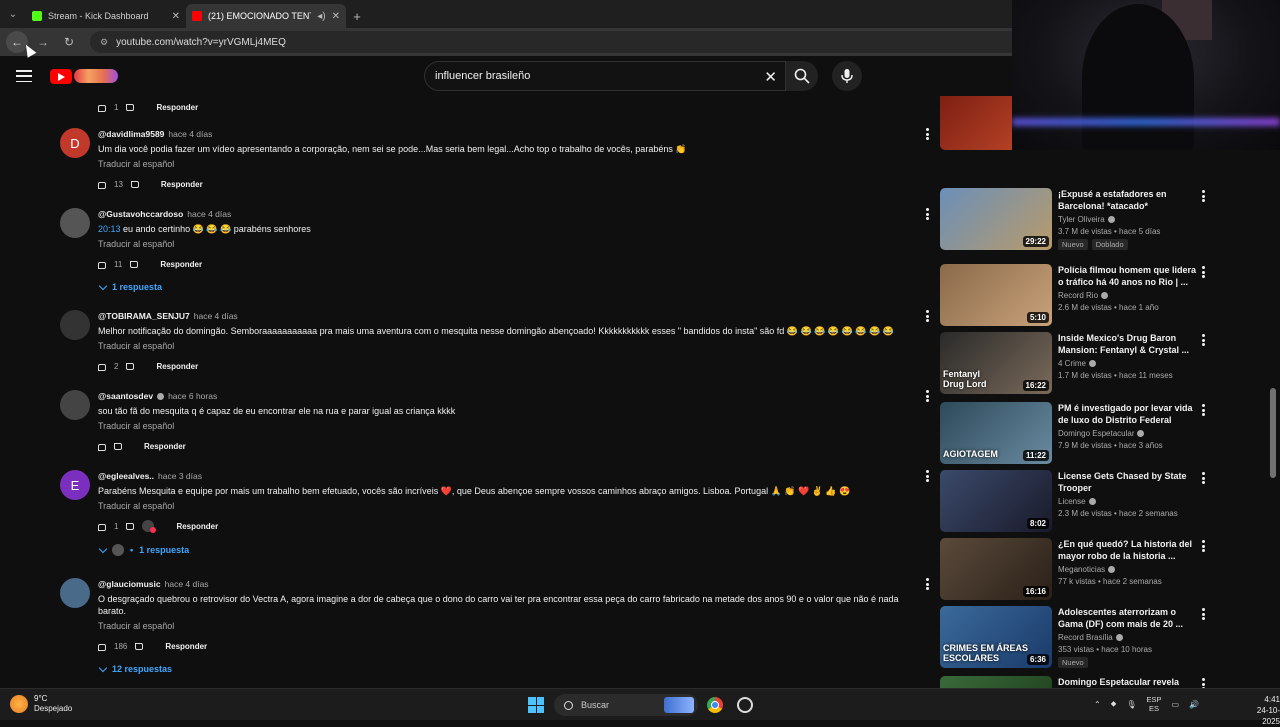 The width and height of the screenshot is (1280, 727). What do you see at coordinates (1097, 704) in the screenshot?
I see `chevron-up-icon: ⌃` at bounding box center [1097, 704].